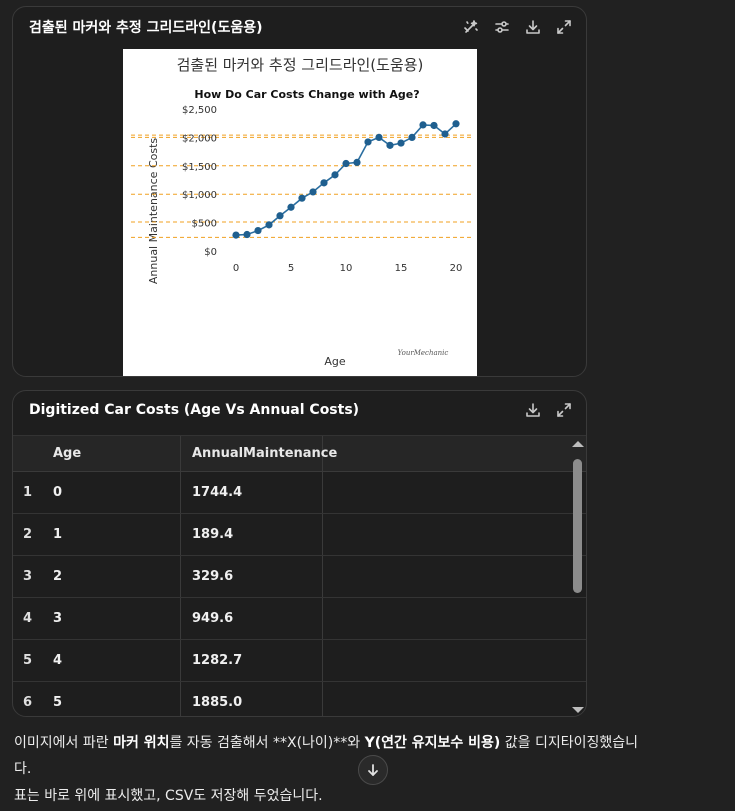  Describe the element at coordinates (569, 743) in the screenshot. I see `message-text: 값을 디지타이징했습니` at that location.